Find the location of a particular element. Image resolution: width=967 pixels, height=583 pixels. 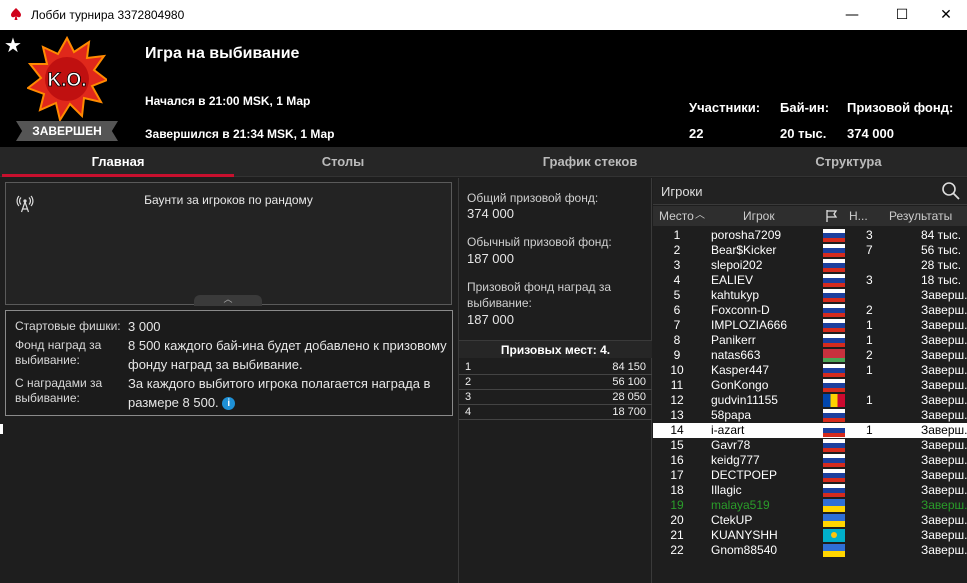

knockout-logo: K.O. is located at coordinates (67, 79).